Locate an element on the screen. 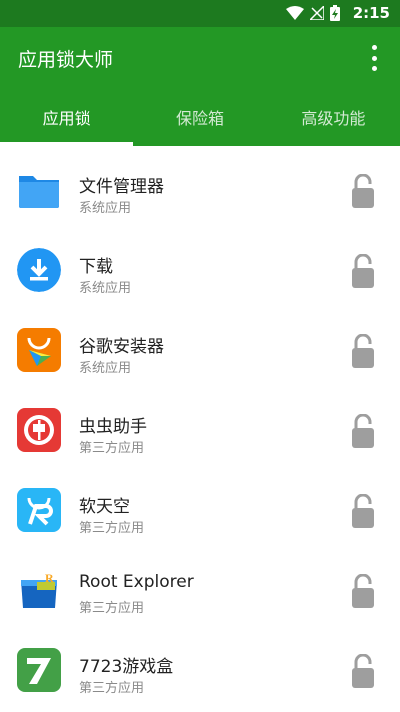  root-explorer-icon: R is located at coordinates (39, 590).